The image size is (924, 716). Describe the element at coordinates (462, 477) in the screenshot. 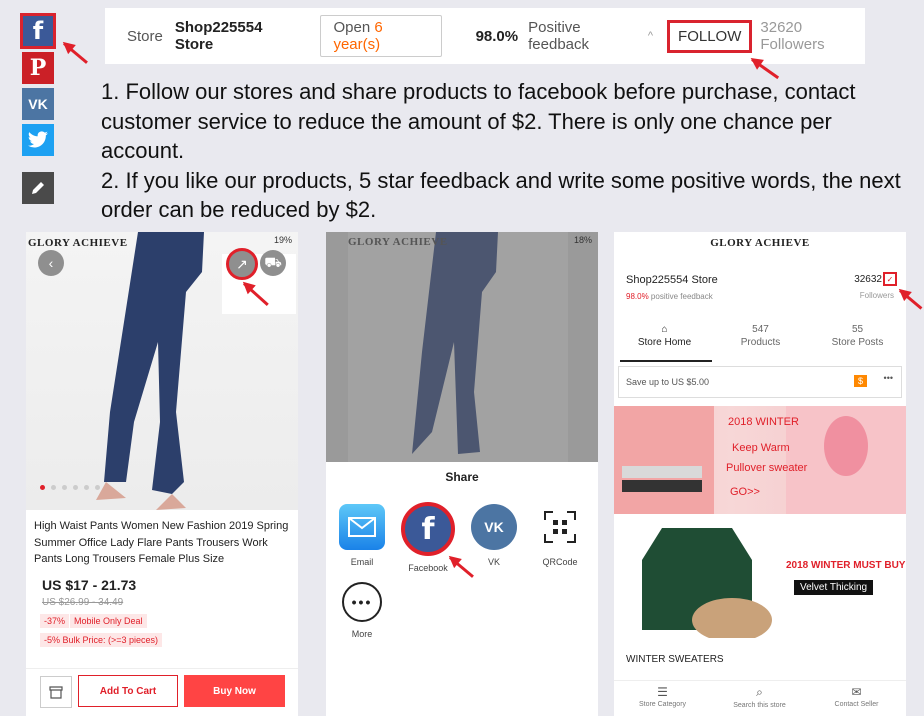

I see `share-title: Share` at that location.